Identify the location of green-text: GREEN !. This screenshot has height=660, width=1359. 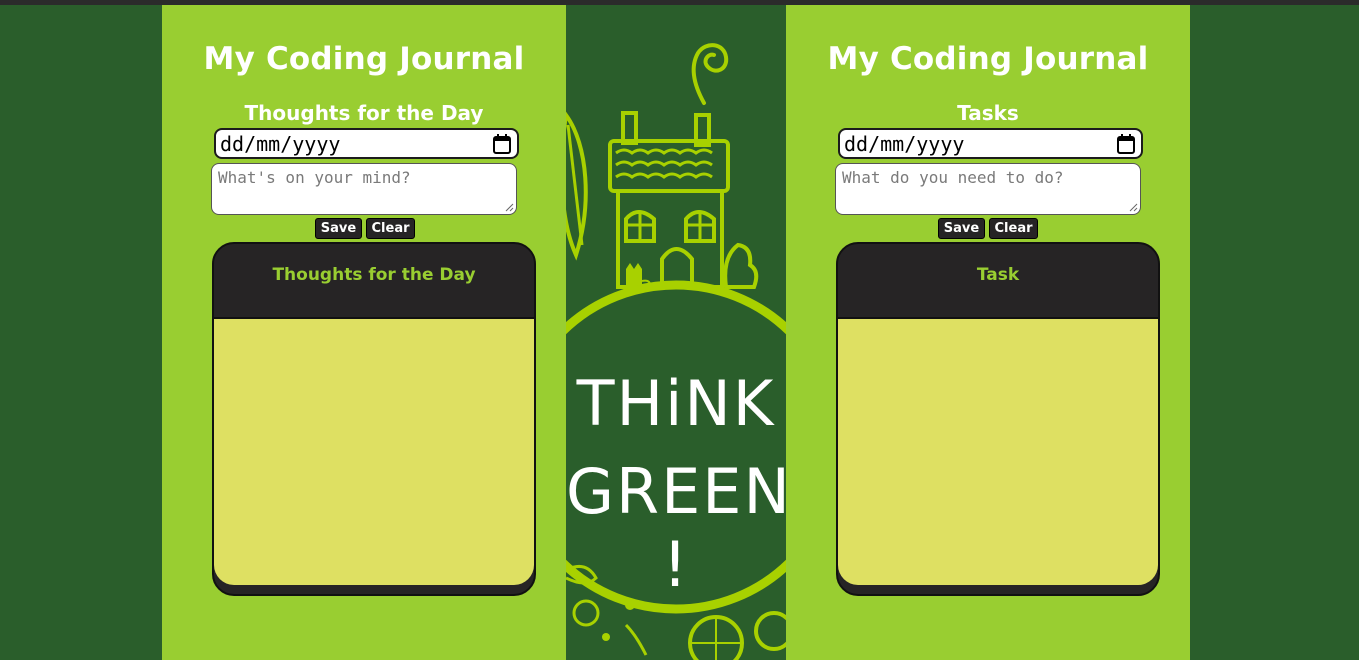
(676, 528).